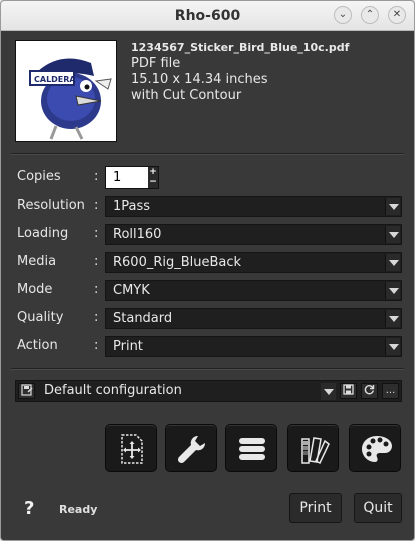 This screenshot has width=415, height=541. Describe the element at coordinates (43, 233) in the screenshot. I see `loading-label: Loading` at that location.